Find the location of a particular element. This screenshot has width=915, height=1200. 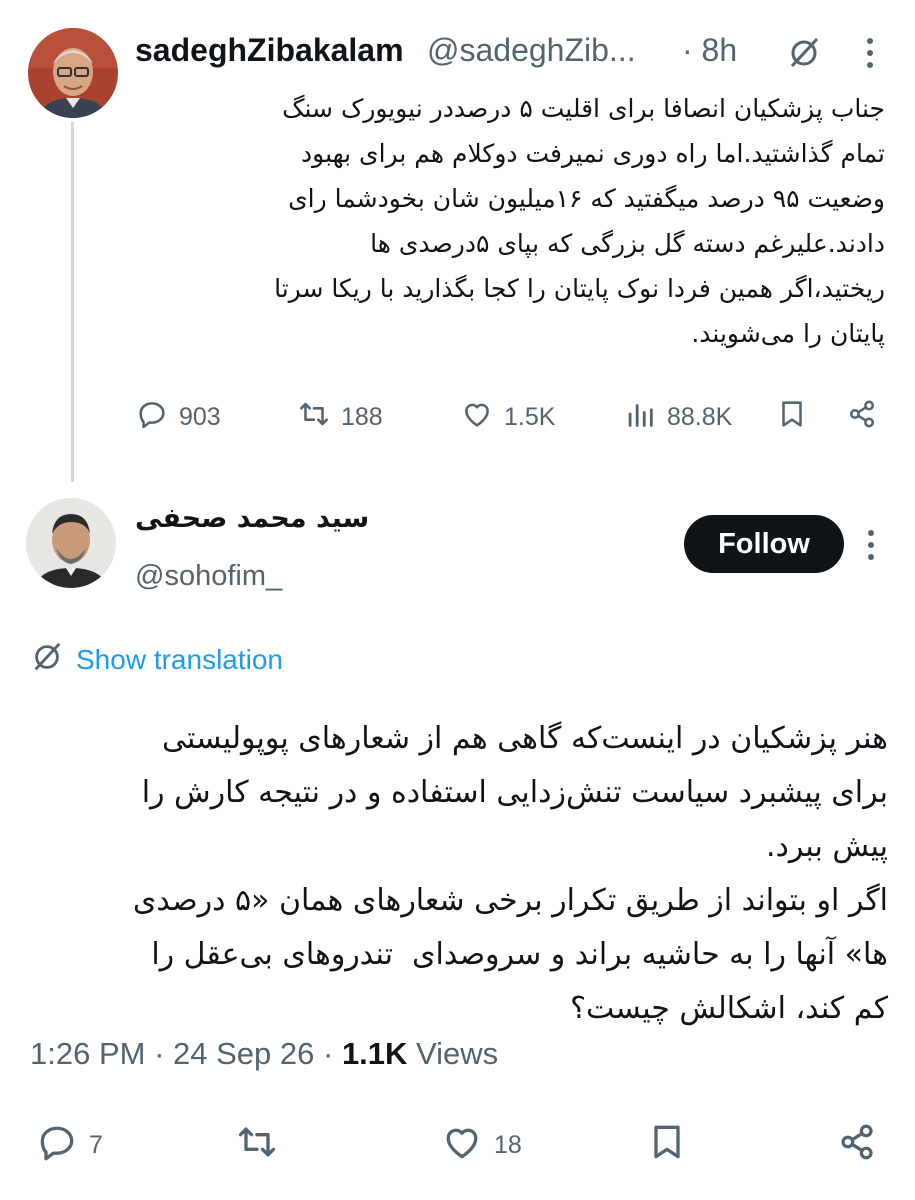

like-button: 18 is located at coordinates (481, 1145).